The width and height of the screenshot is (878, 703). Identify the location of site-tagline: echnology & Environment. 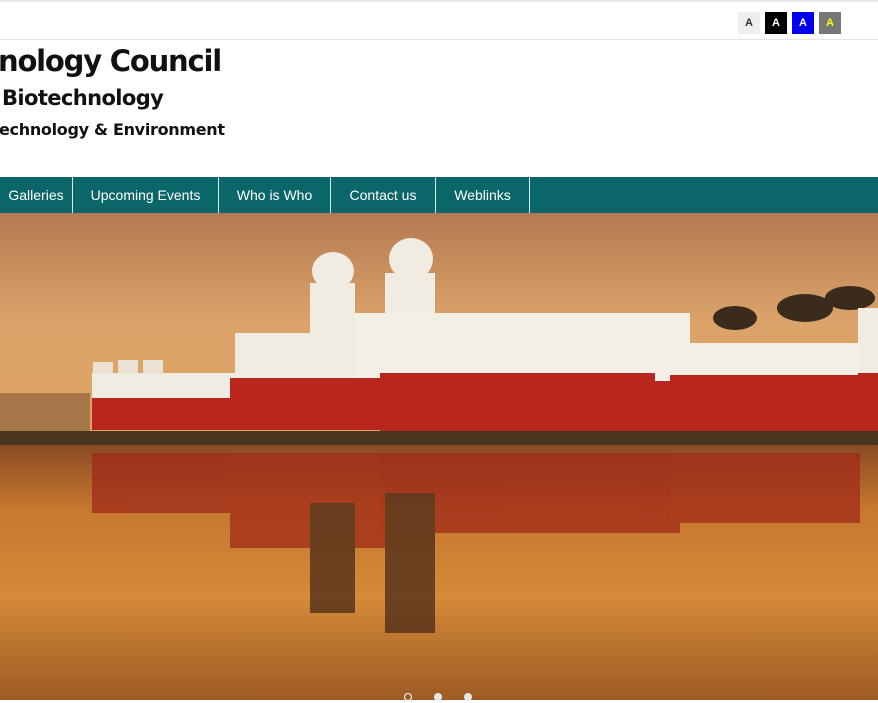
(112, 129).